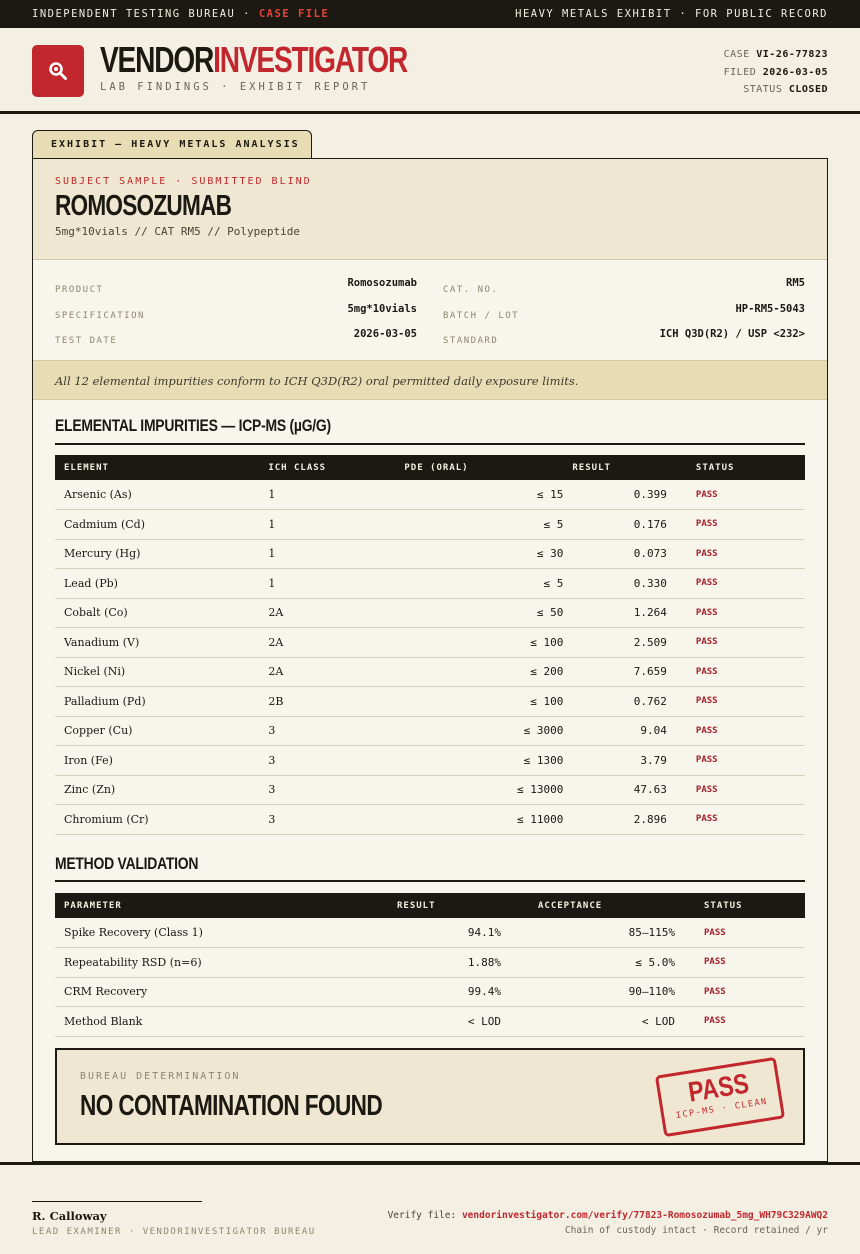 This screenshot has width=860, height=1254. What do you see at coordinates (235, 87) in the screenshot?
I see `brand-subtitle: LAB FINDINGS · EXHIBIT REPORT` at bounding box center [235, 87].